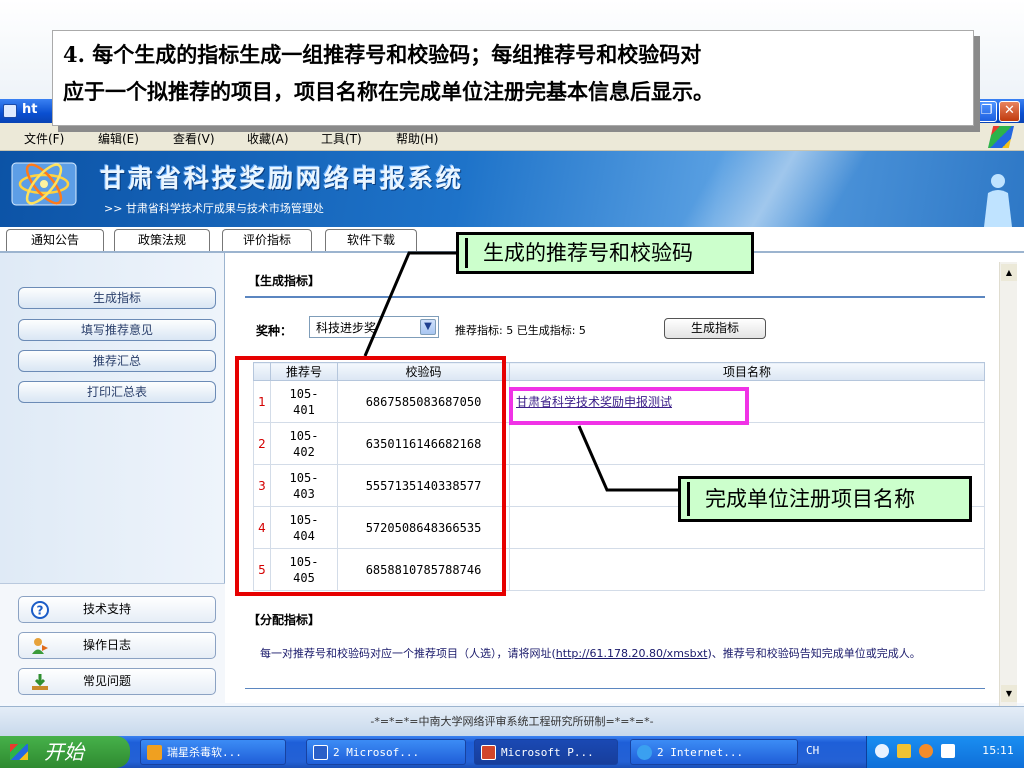  I want to click on highlight-codes-box, so click(370, 476).